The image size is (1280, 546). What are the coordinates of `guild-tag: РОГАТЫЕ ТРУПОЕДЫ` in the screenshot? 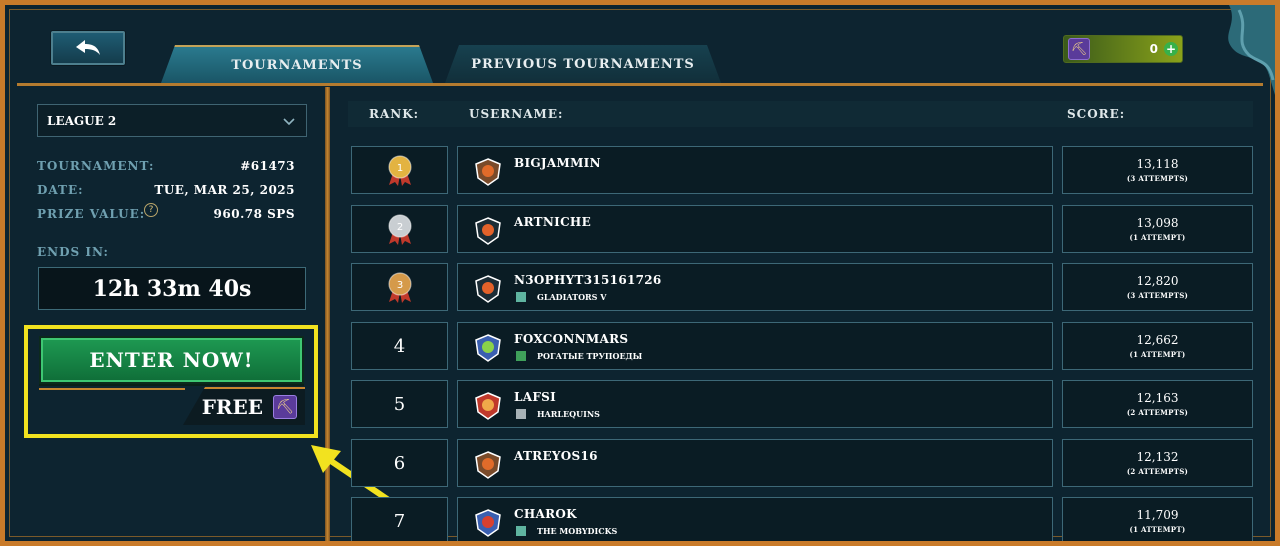 It's located at (579, 356).